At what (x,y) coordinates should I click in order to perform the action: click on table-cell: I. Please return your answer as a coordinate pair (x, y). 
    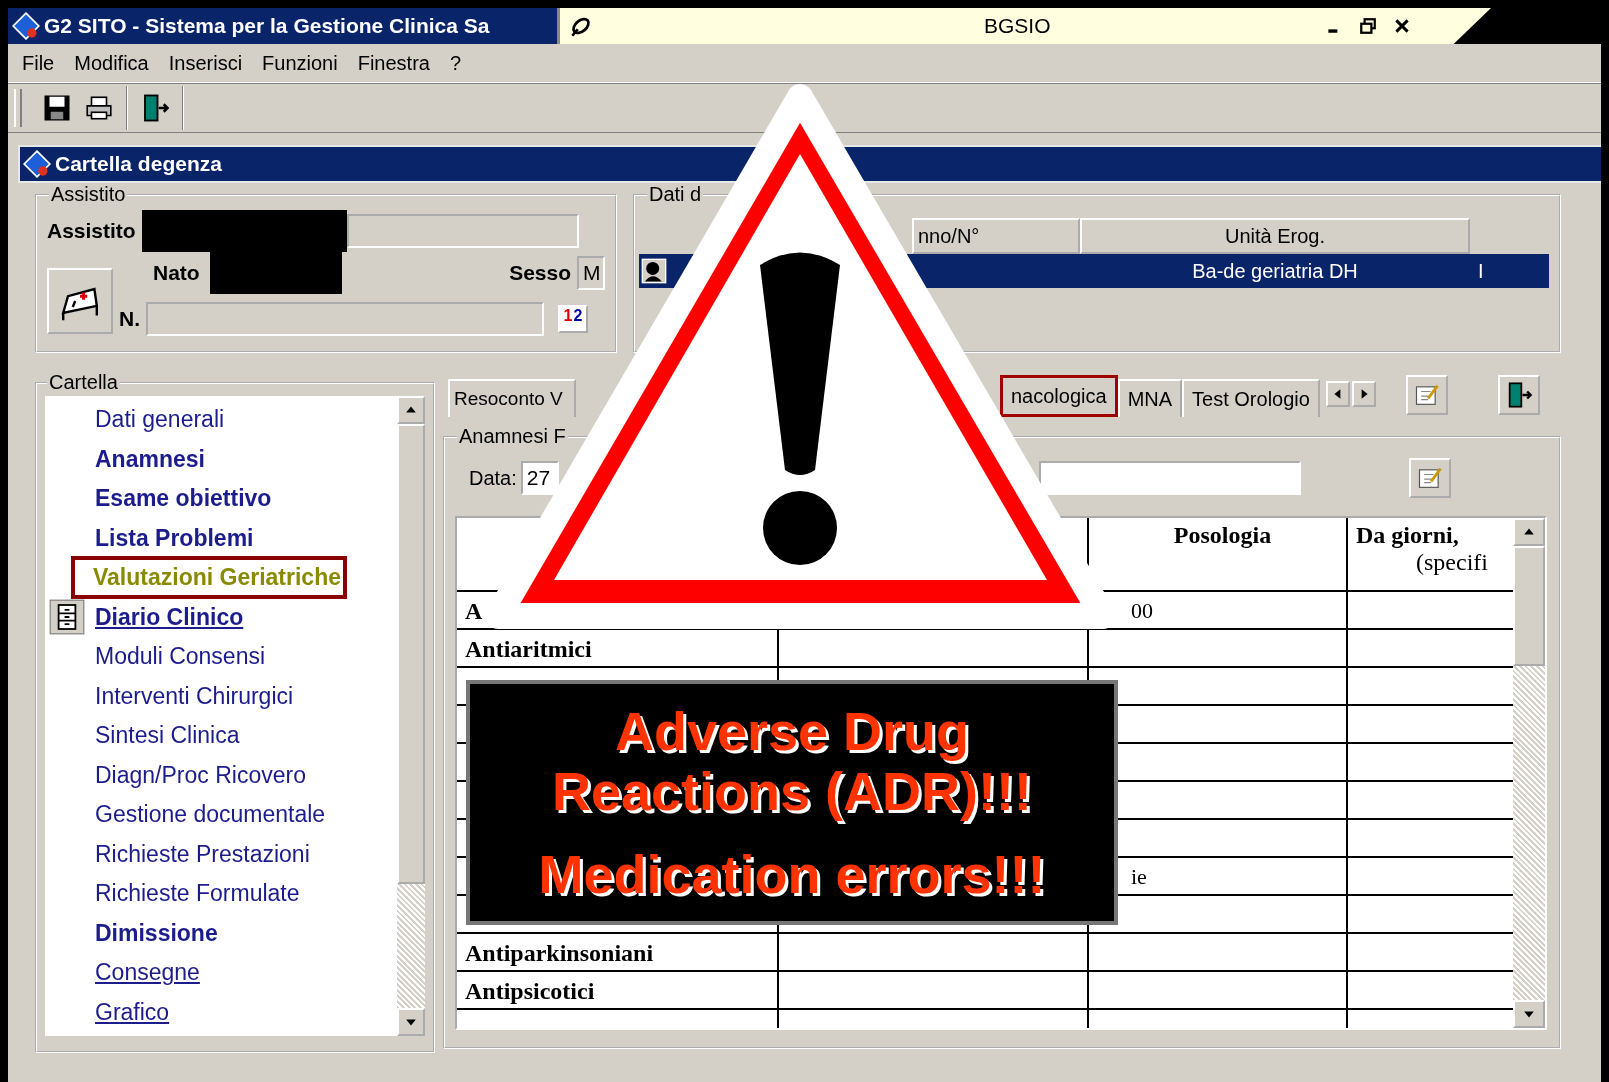
    Looking at the image, I should click on (1481, 271).